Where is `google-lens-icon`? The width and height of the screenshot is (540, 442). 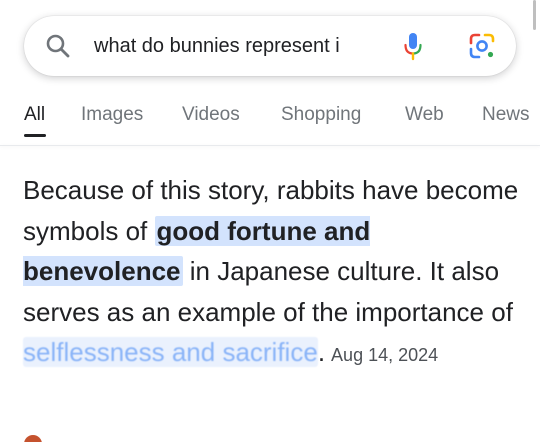
google-lens-icon is located at coordinates (482, 46).